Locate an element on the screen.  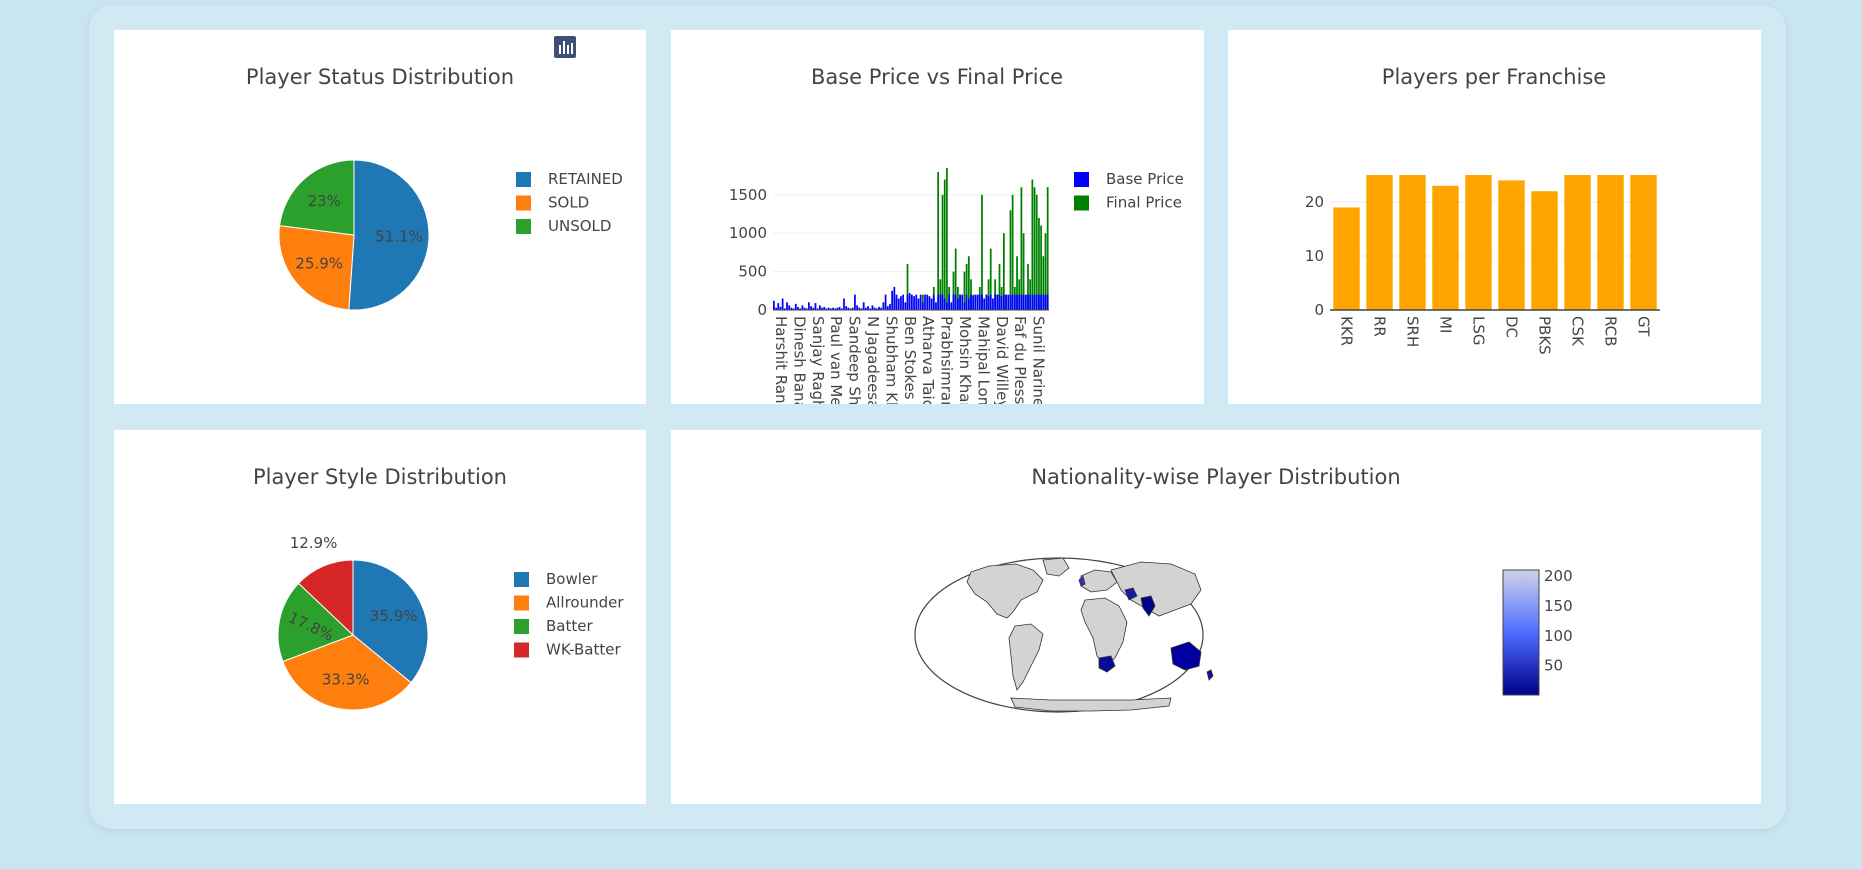
bar-rr is located at coordinates (1379, 242).